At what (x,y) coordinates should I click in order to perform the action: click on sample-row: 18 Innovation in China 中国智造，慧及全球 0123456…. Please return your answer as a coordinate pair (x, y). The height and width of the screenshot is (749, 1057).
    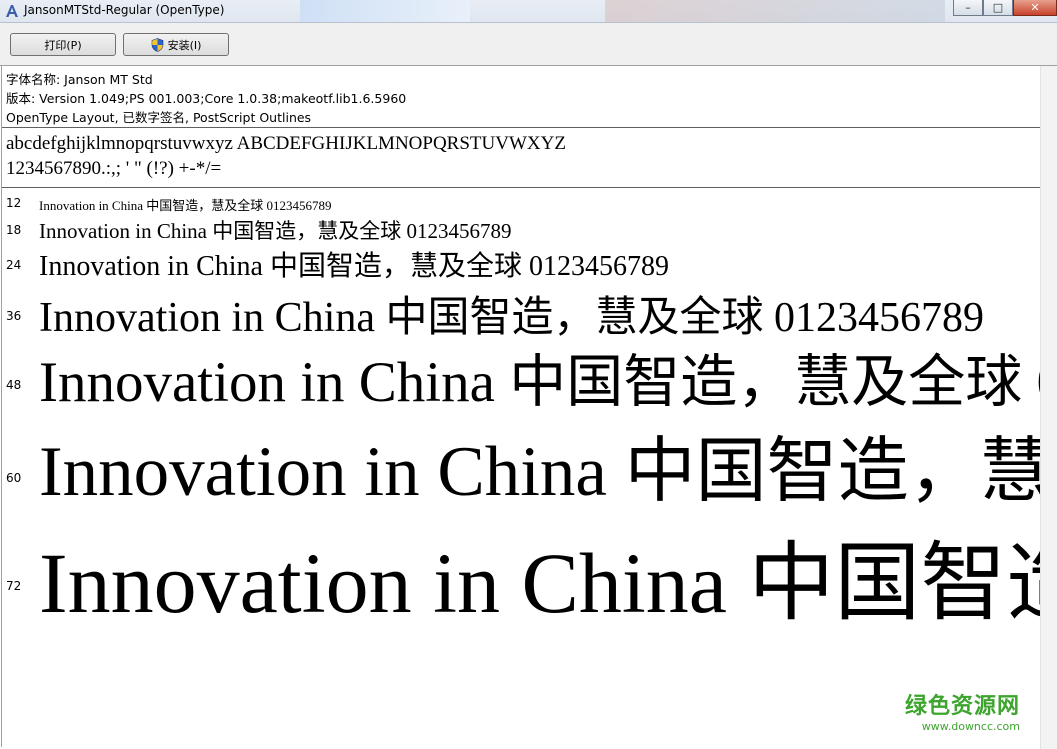
    Looking at the image, I should click on (522, 228).